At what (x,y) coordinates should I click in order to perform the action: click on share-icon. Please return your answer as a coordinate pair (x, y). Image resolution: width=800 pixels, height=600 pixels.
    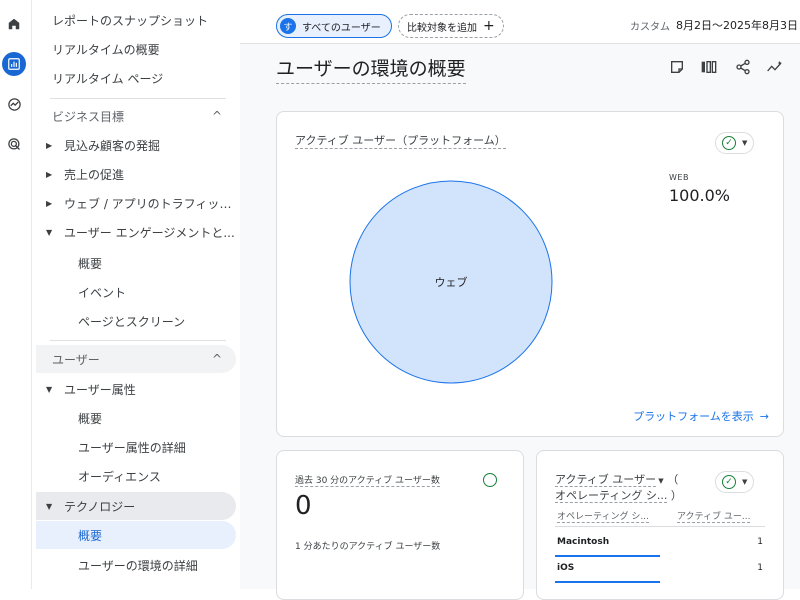
    Looking at the image, I should click on (743, 67).